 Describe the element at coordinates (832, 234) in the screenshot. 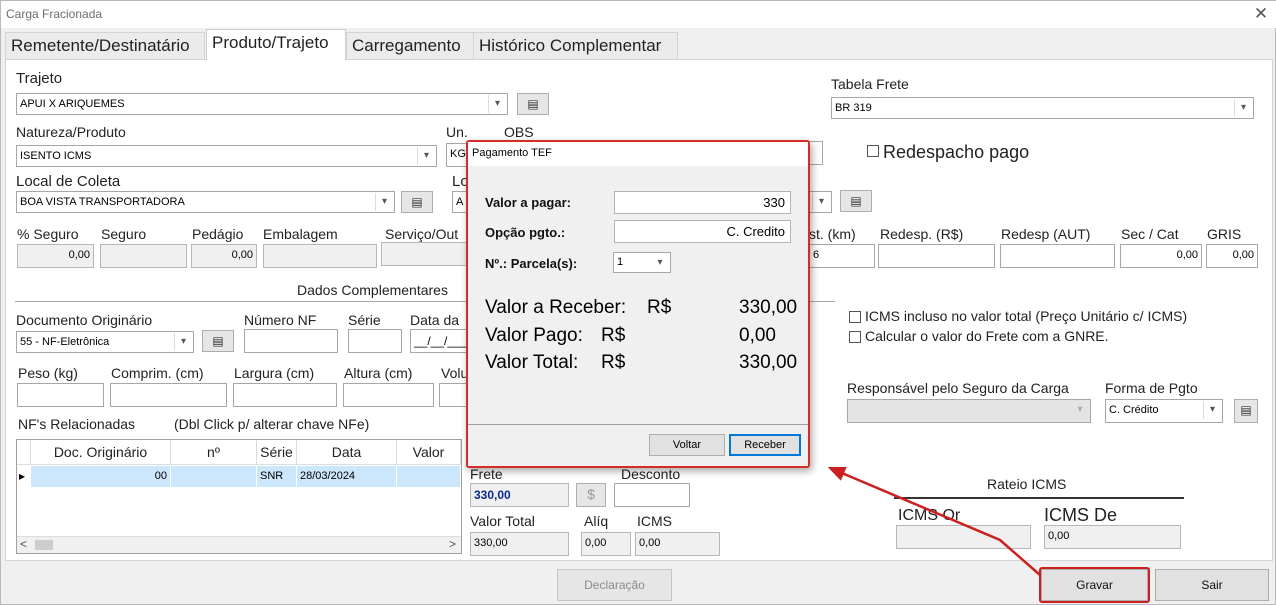

I see `distancia-label: st. (km)` at that location.